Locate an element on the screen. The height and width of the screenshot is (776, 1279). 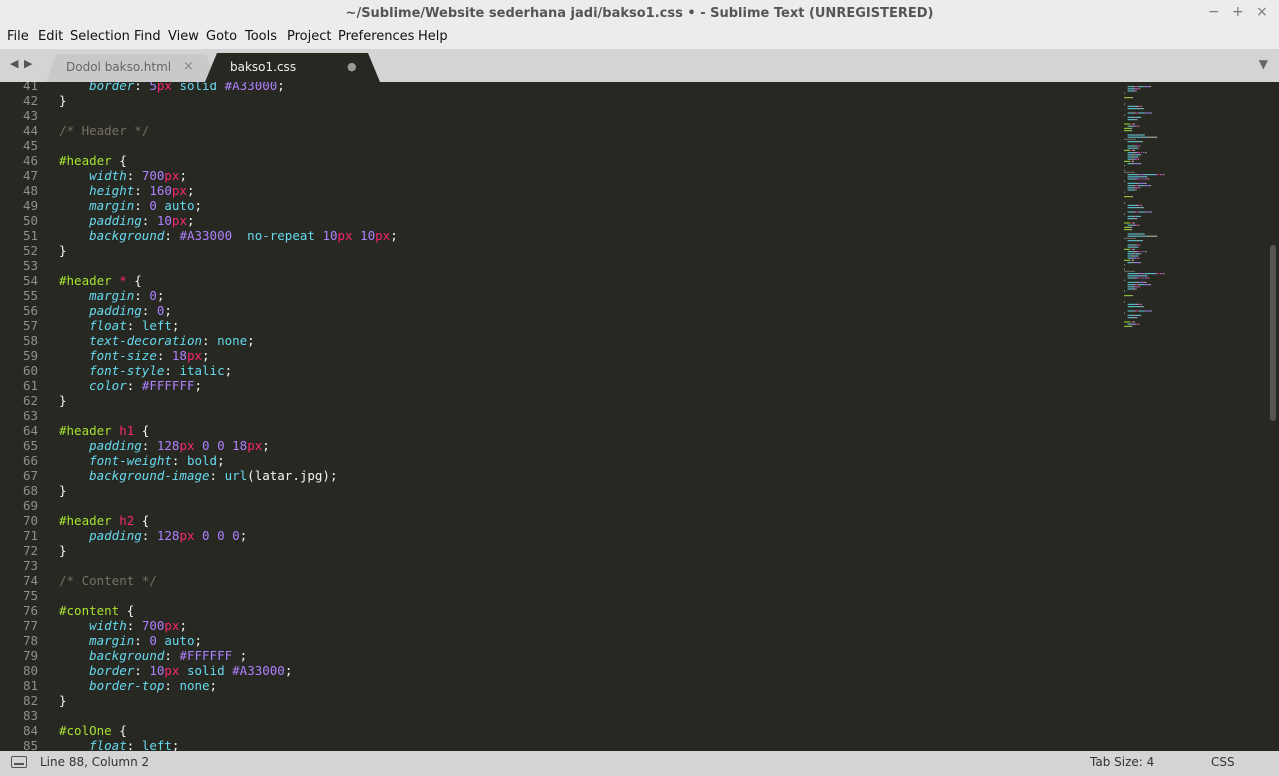
syntax-selector: CSS is located at coordinates (1223, 762).